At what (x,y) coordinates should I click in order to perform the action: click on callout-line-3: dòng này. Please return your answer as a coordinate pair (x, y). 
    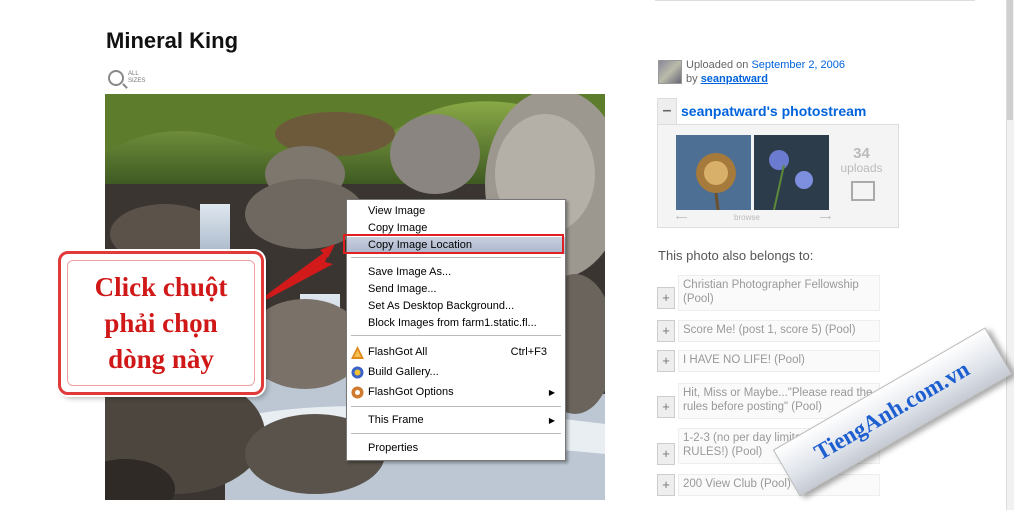
    Looking at the image, I should click on (161, 359).